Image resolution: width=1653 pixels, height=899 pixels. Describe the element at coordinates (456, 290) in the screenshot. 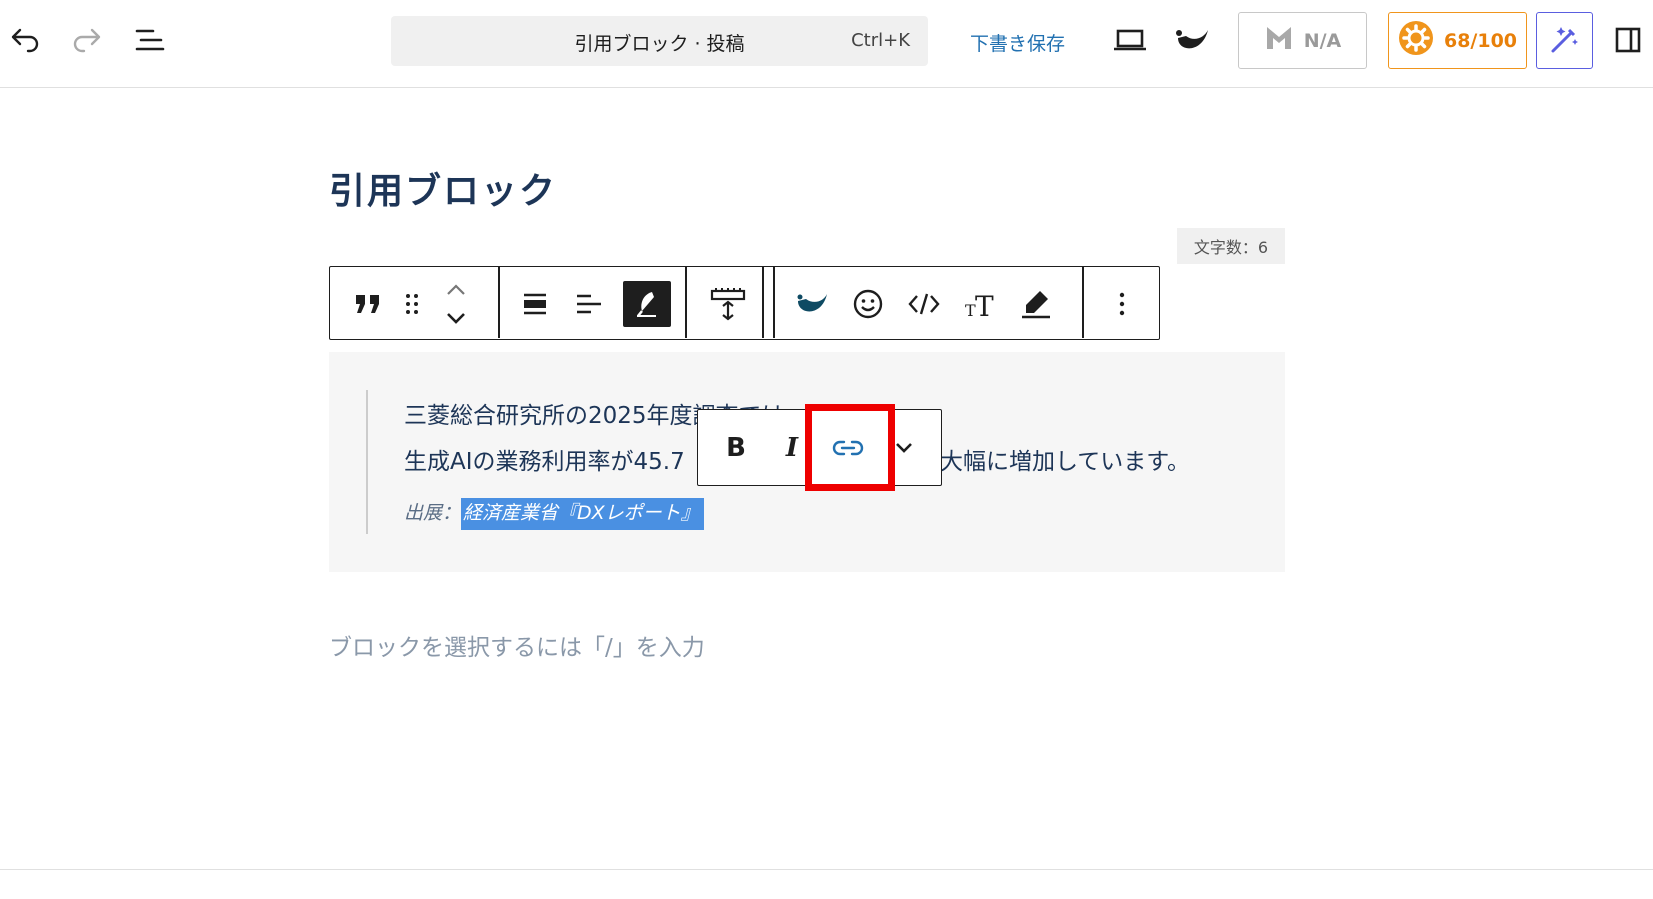

I see `move-up-icon` at that location.